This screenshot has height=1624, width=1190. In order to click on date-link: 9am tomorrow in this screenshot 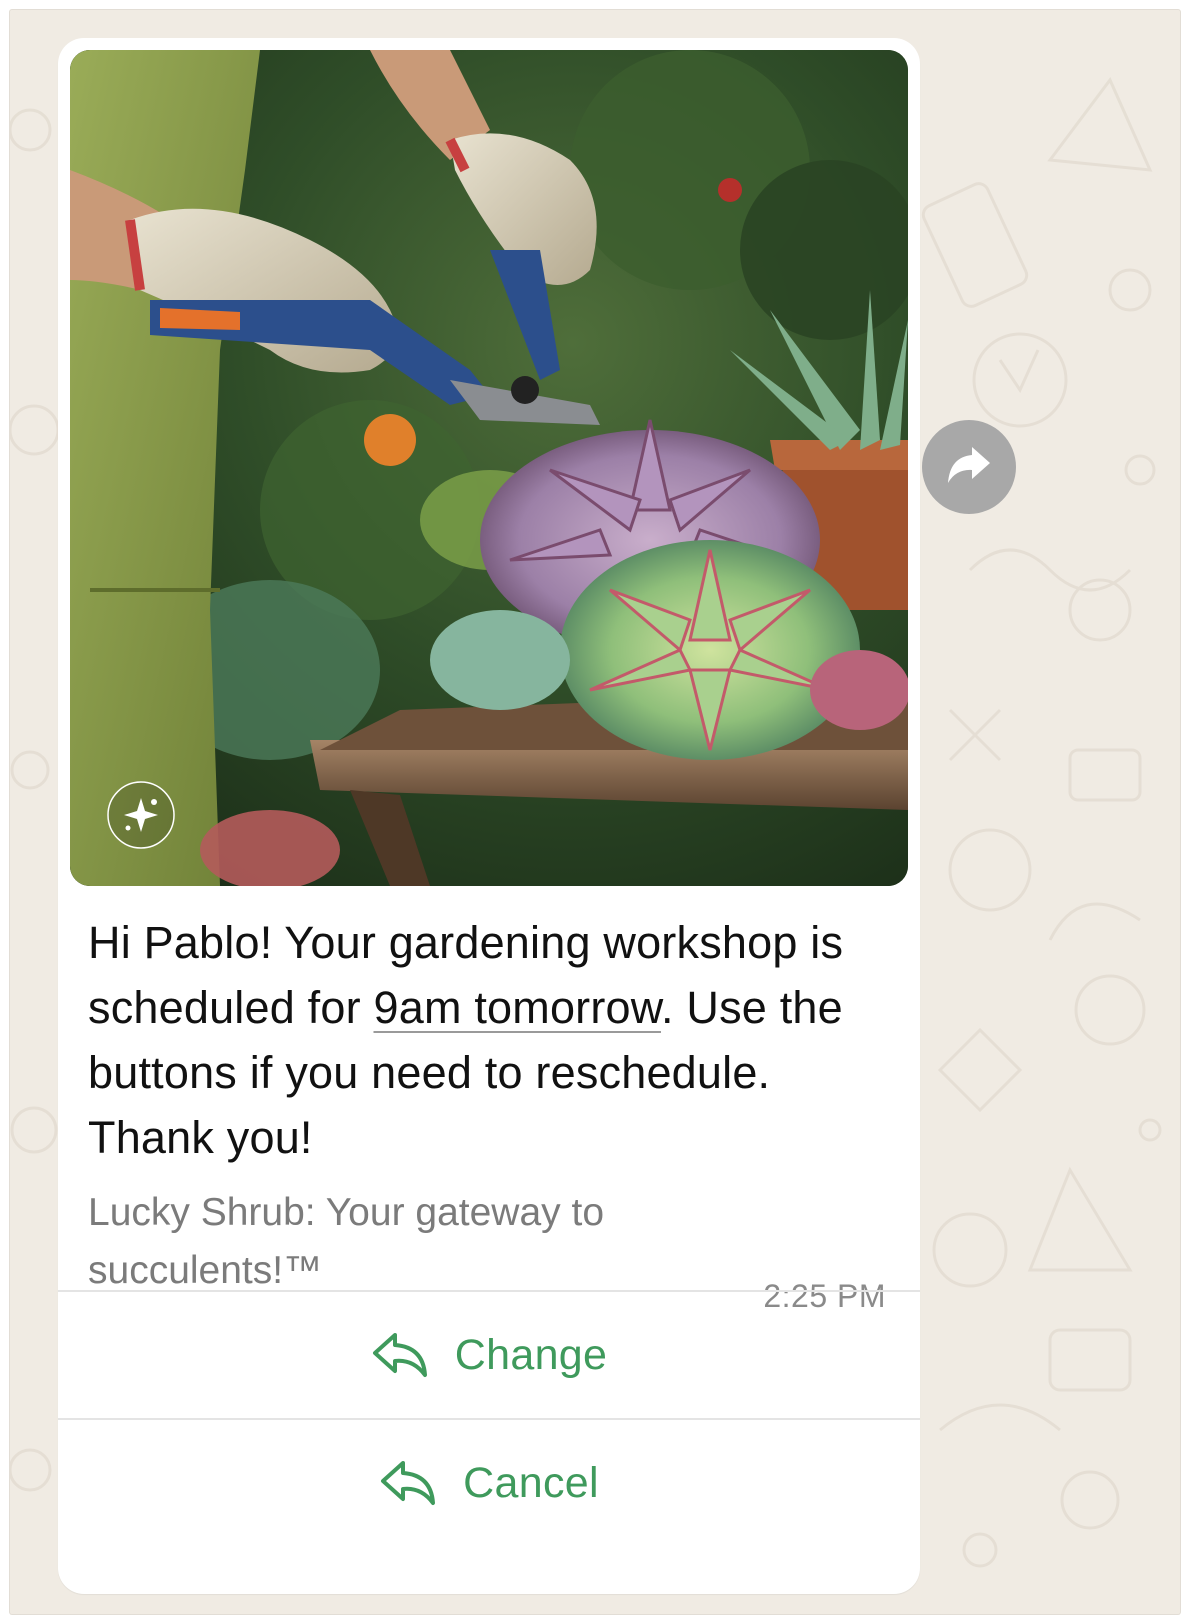, I will do `click(517, 1007)`.